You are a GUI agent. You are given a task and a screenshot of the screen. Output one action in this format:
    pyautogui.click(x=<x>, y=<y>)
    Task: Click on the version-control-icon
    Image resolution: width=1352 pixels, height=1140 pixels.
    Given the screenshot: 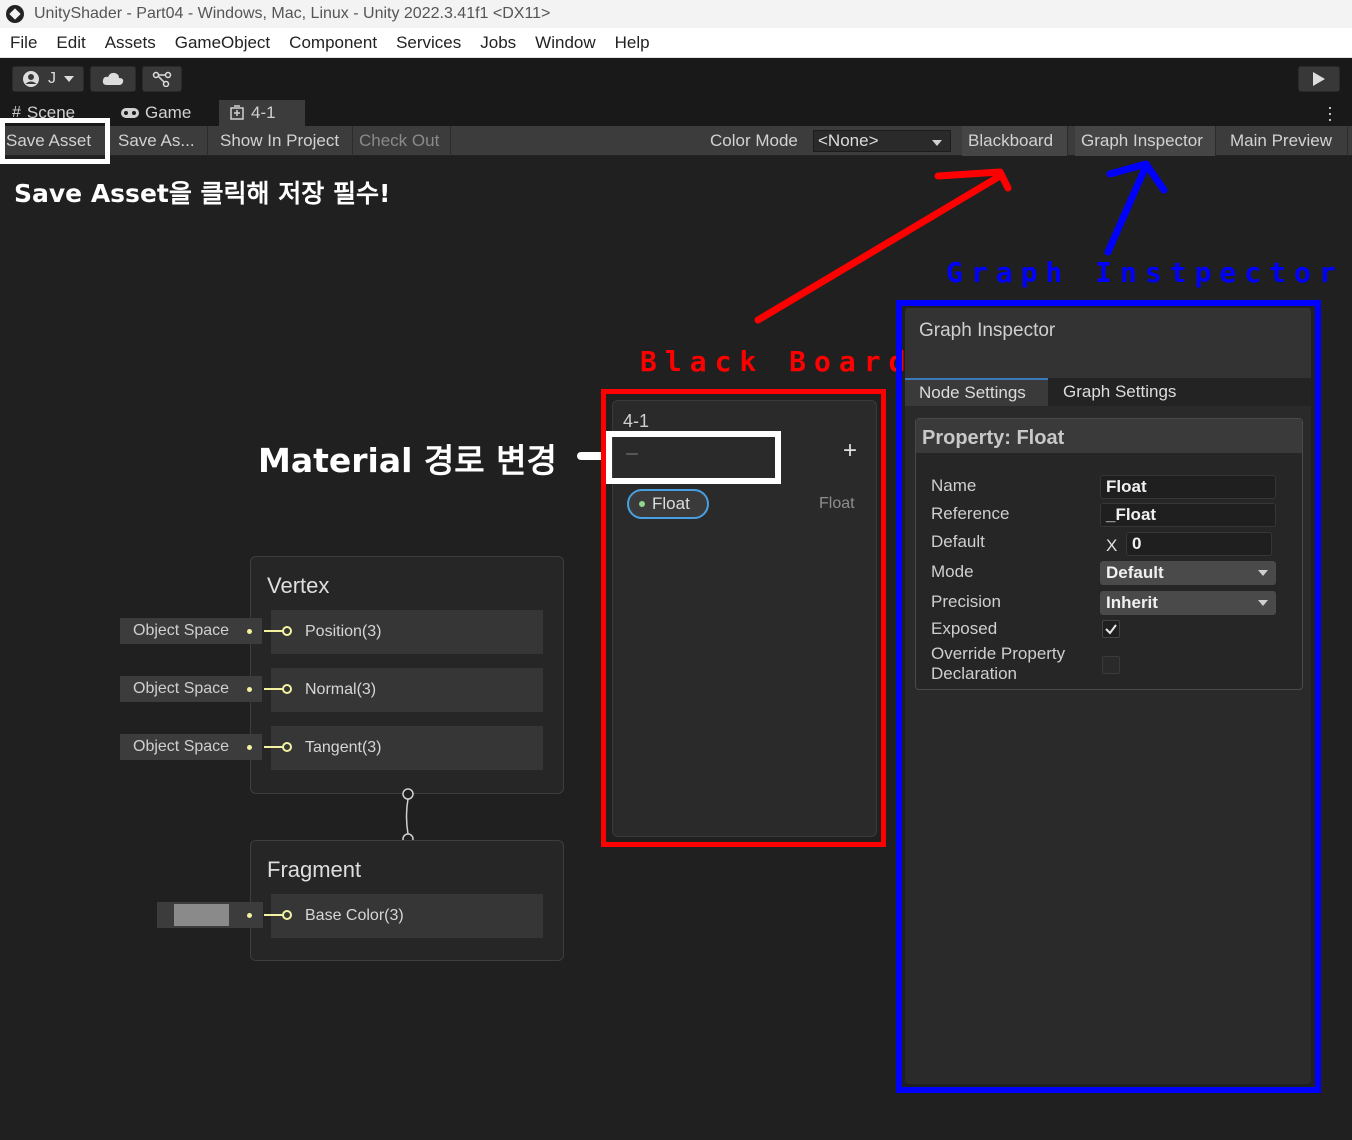 What is the action you would take?
    pyautogui.click(x=162, y=79)
    